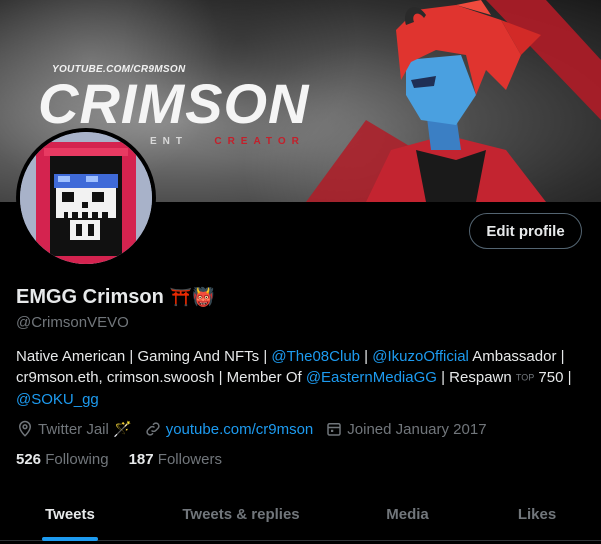 Image resolution: width=601 pixels, height=544 pixels. Describe the element at coordinates (90, 297) in the screenshot. I see `display-name: EMGG Crimson` at that location.